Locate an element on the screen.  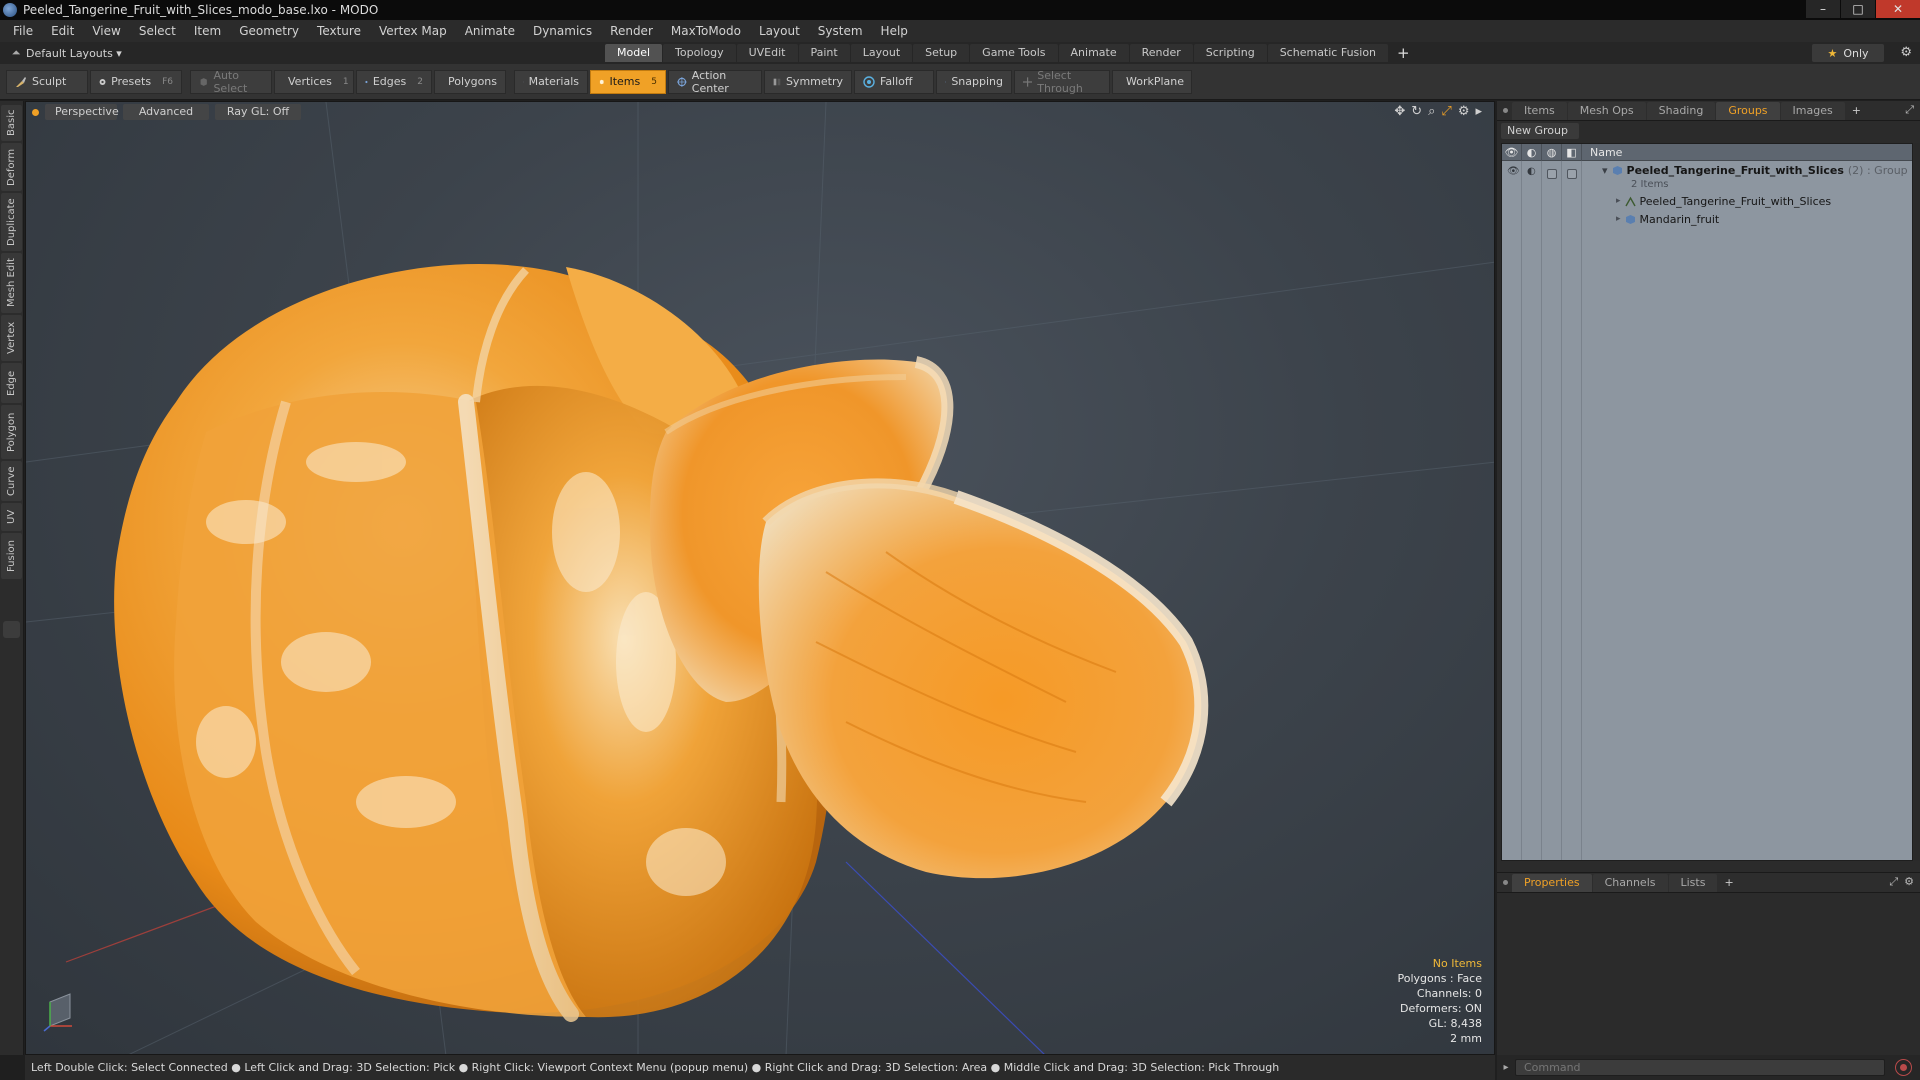
command-input is located at coordinates (1700, 1067).